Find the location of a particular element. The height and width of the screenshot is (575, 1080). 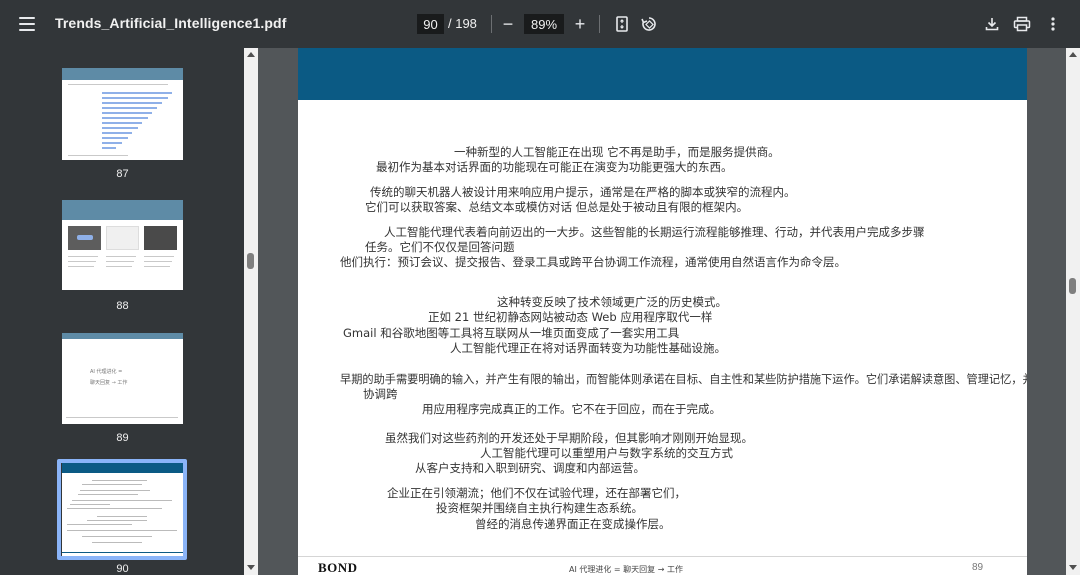

print-icon is located at coordinates (1022, 24).